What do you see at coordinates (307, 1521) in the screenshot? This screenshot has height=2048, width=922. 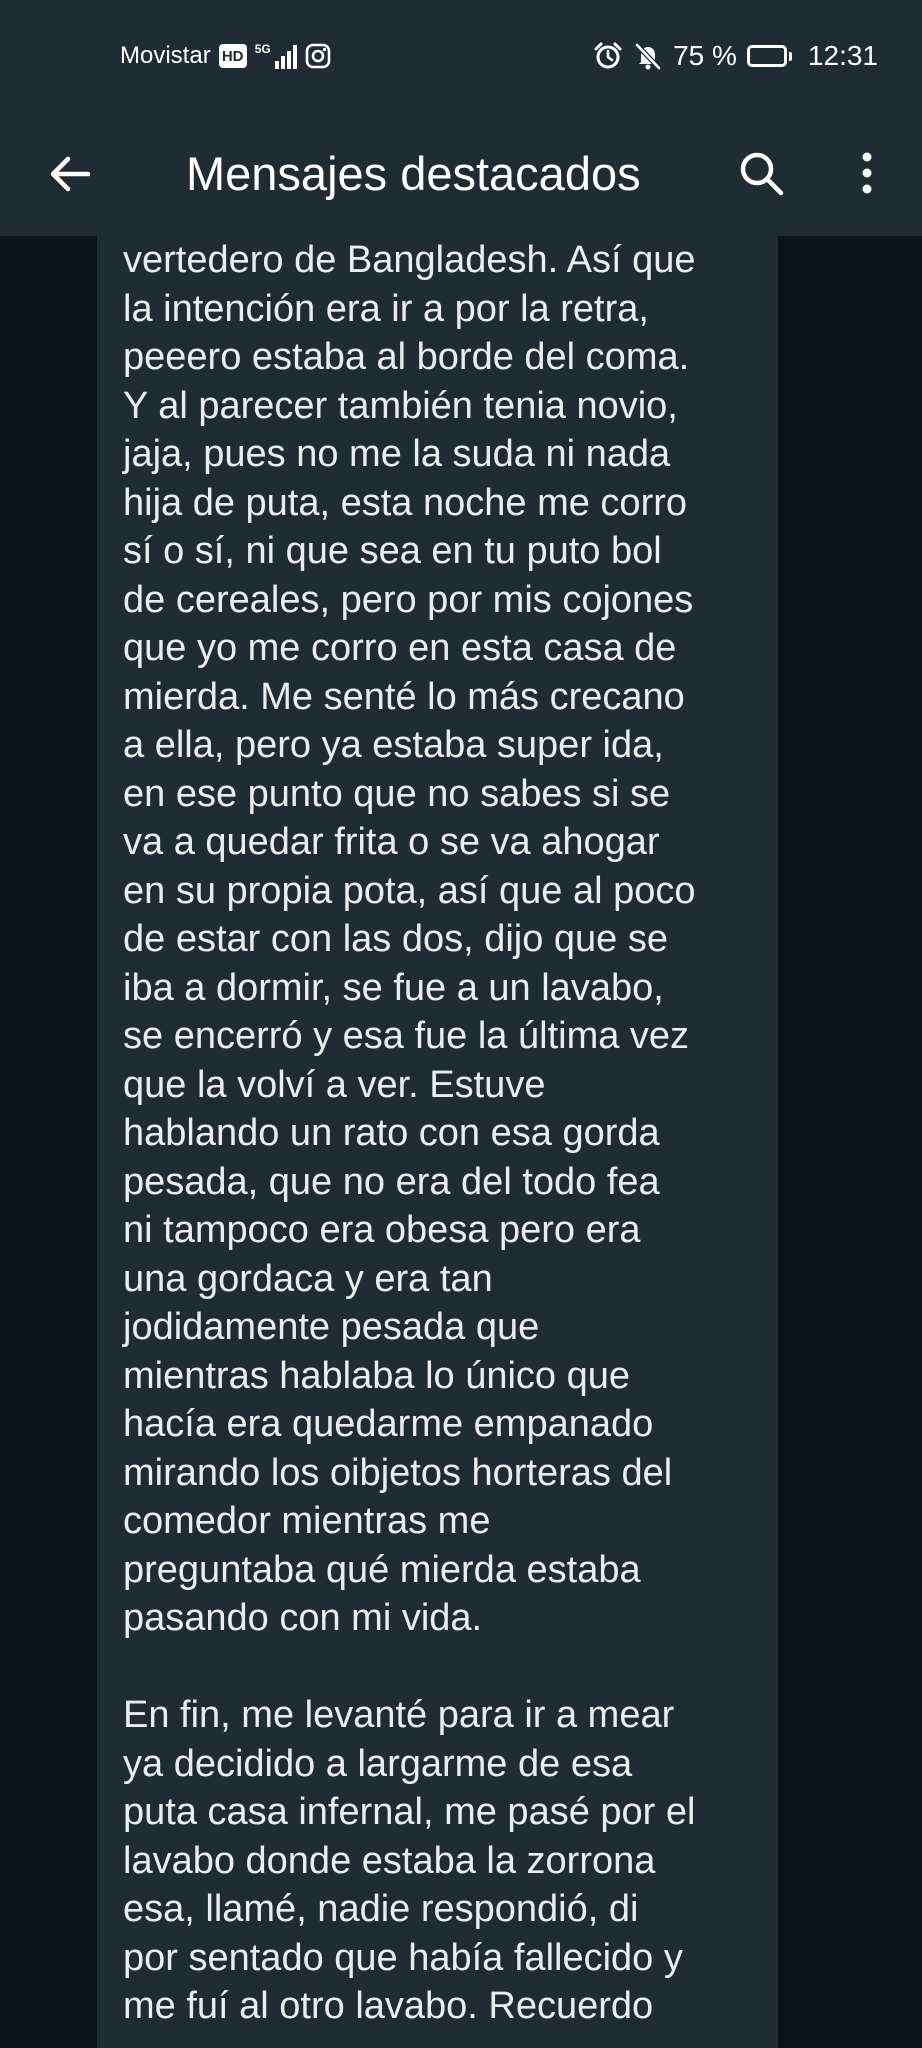 I see `message-line: comedor mientras me` at bounding box center [307, 1521].